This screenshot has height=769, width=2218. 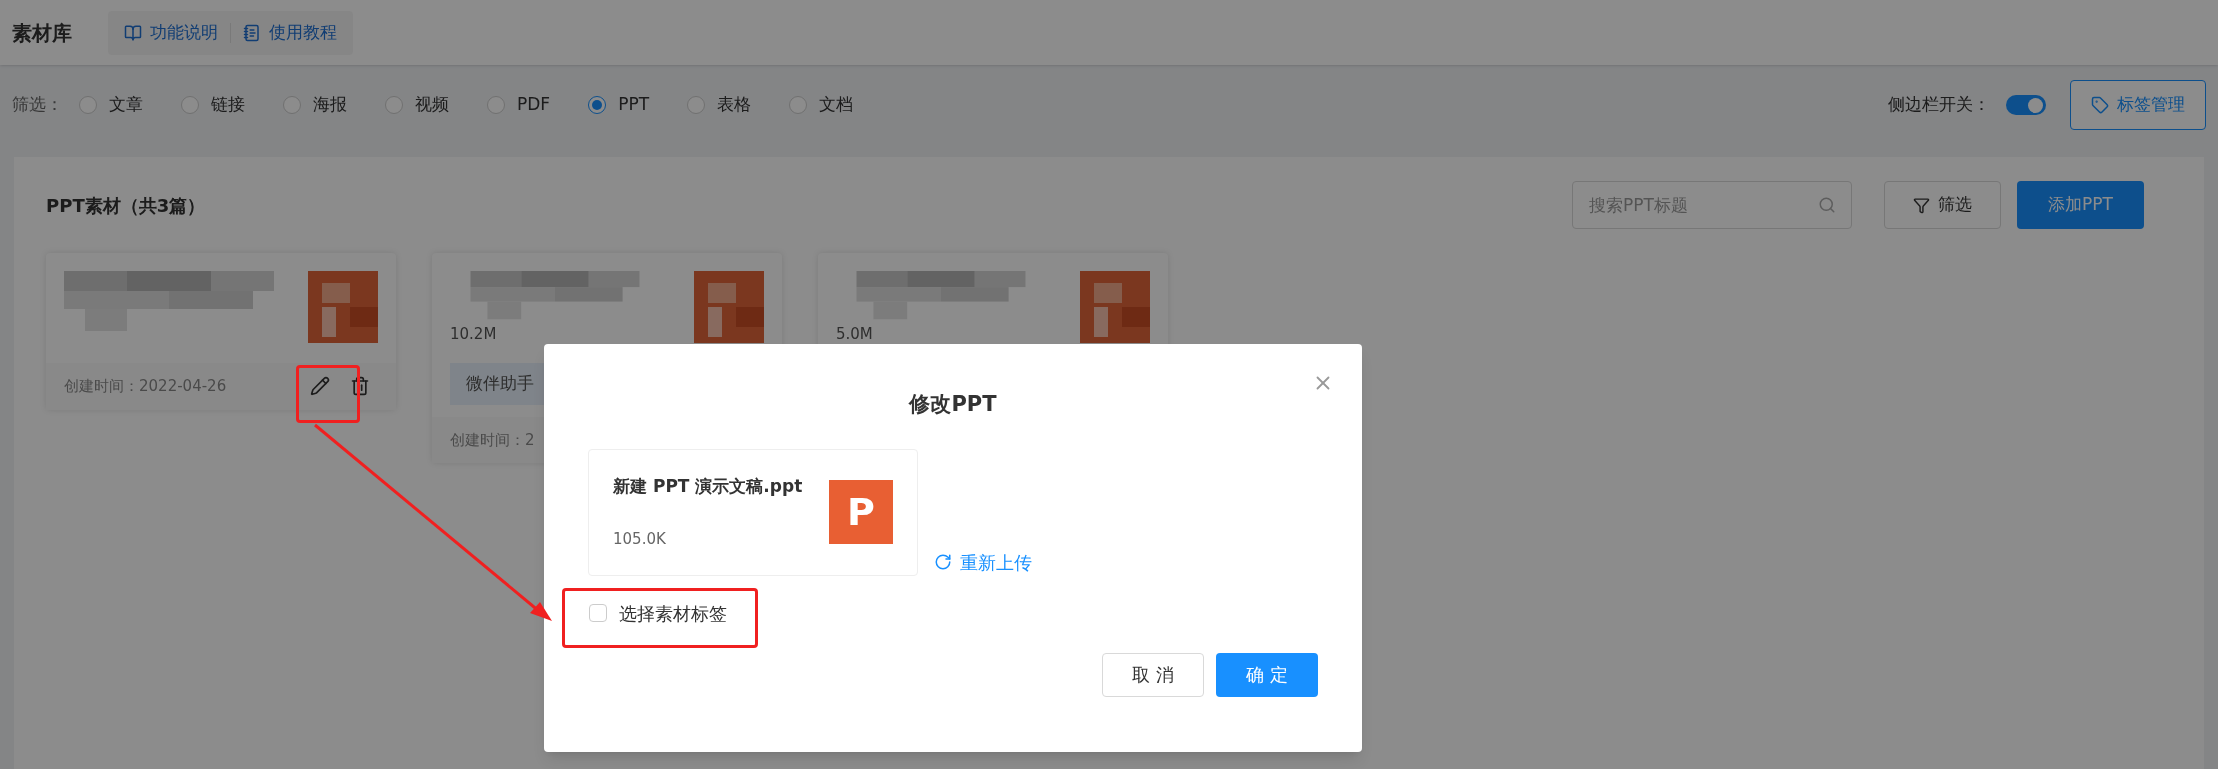 What do you see at coordinates (2100, 105) in the screenshot?
I see `tag-icon` at bounding box center [2100, 105].